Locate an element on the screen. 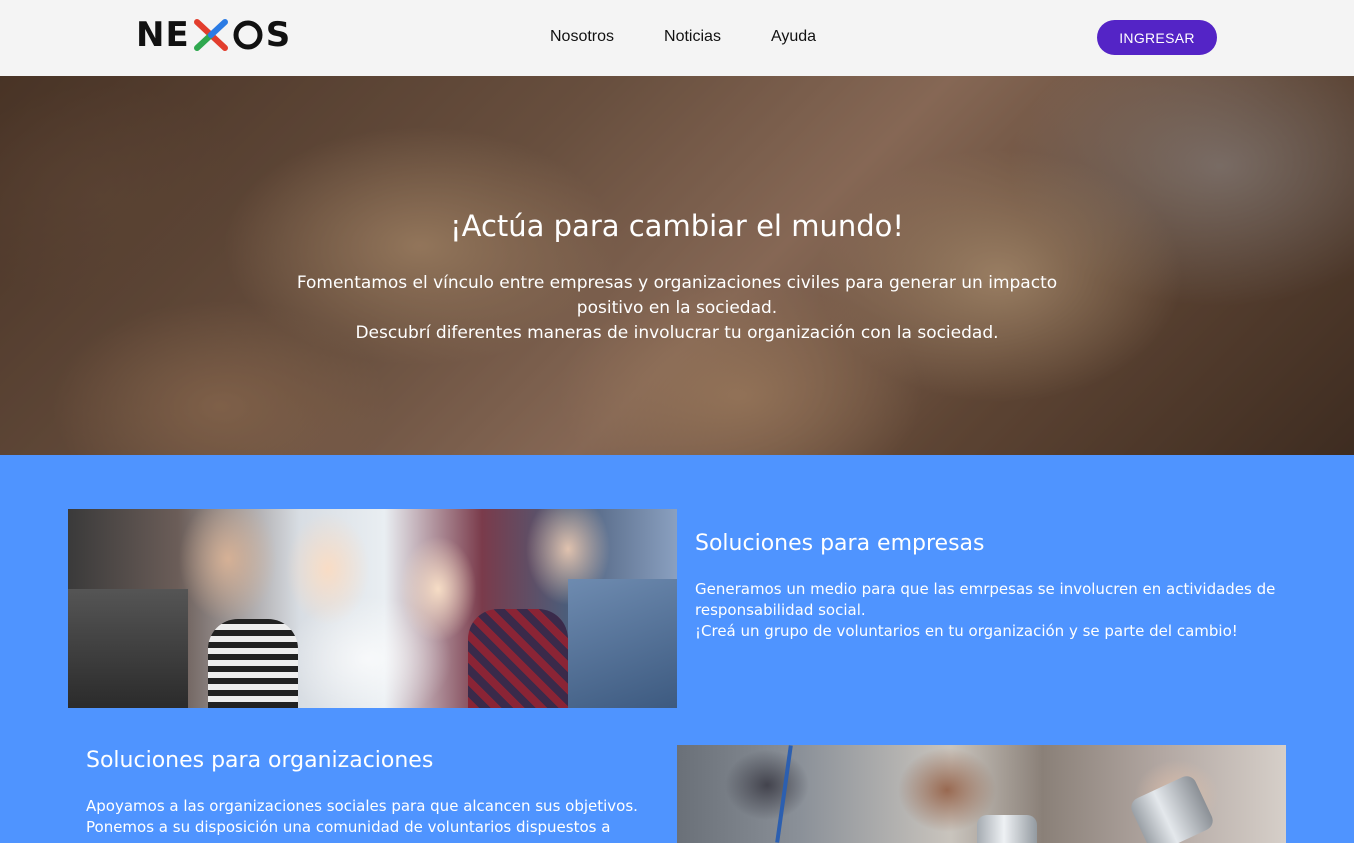  logo-x-icon is located at coordinates (211, 35).